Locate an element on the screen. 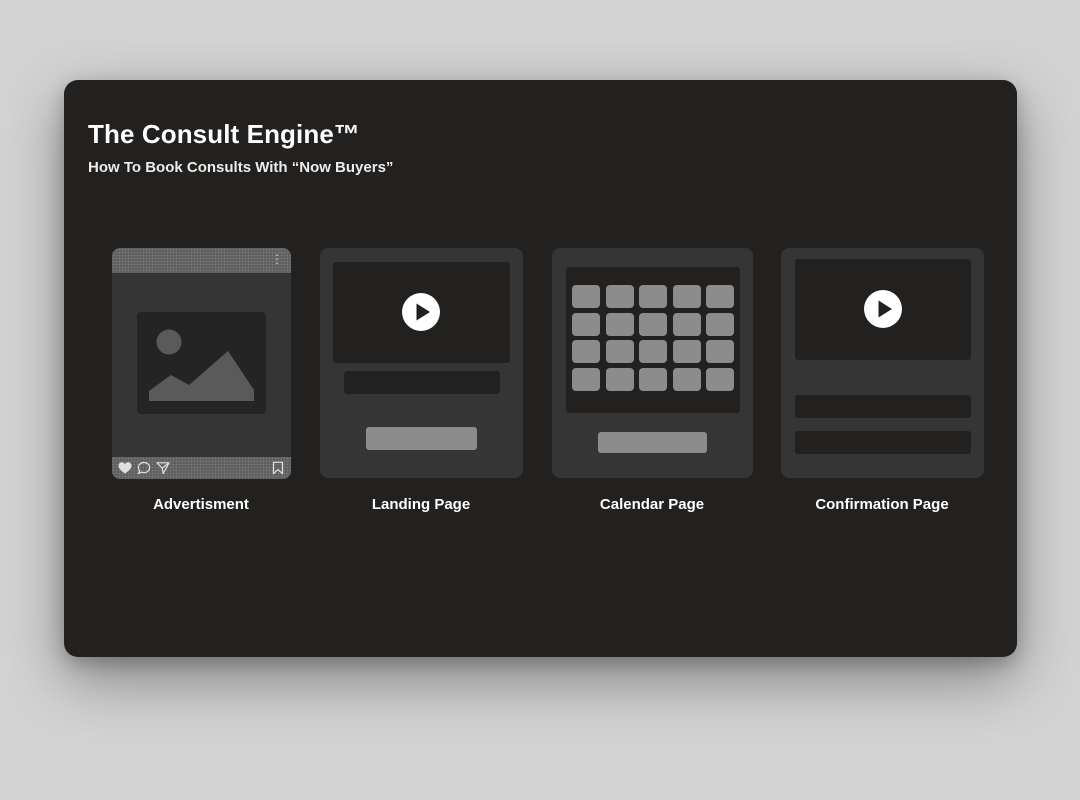 This screenshot has height=800, width=1080. comment-icon is located at coordinates (144, 468).